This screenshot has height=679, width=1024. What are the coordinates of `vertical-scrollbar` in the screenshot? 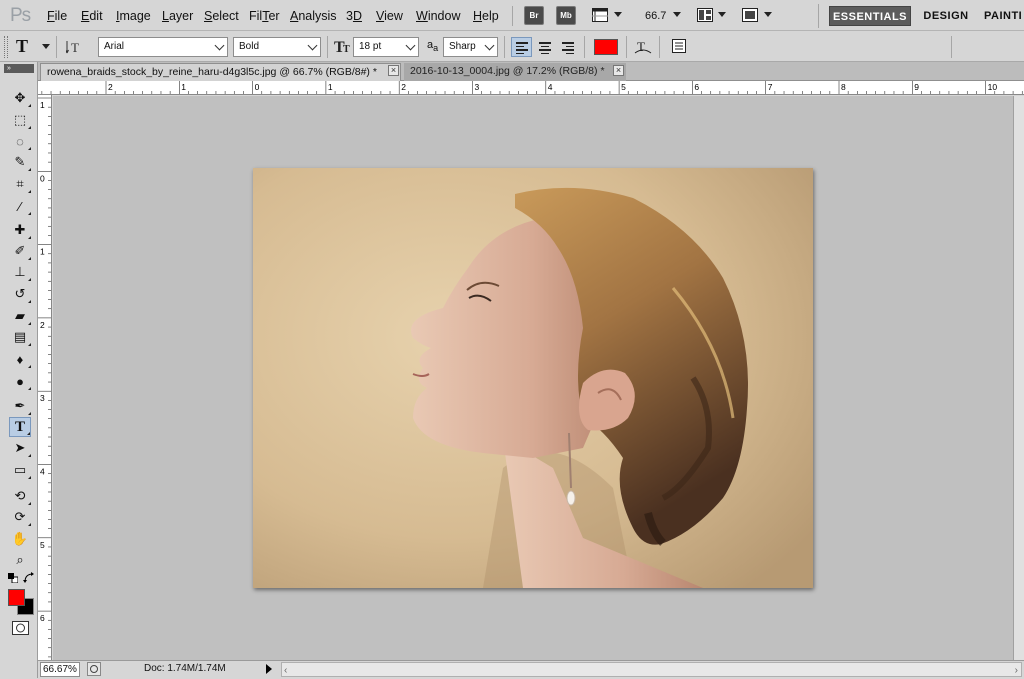 It's located at (1018, 378).